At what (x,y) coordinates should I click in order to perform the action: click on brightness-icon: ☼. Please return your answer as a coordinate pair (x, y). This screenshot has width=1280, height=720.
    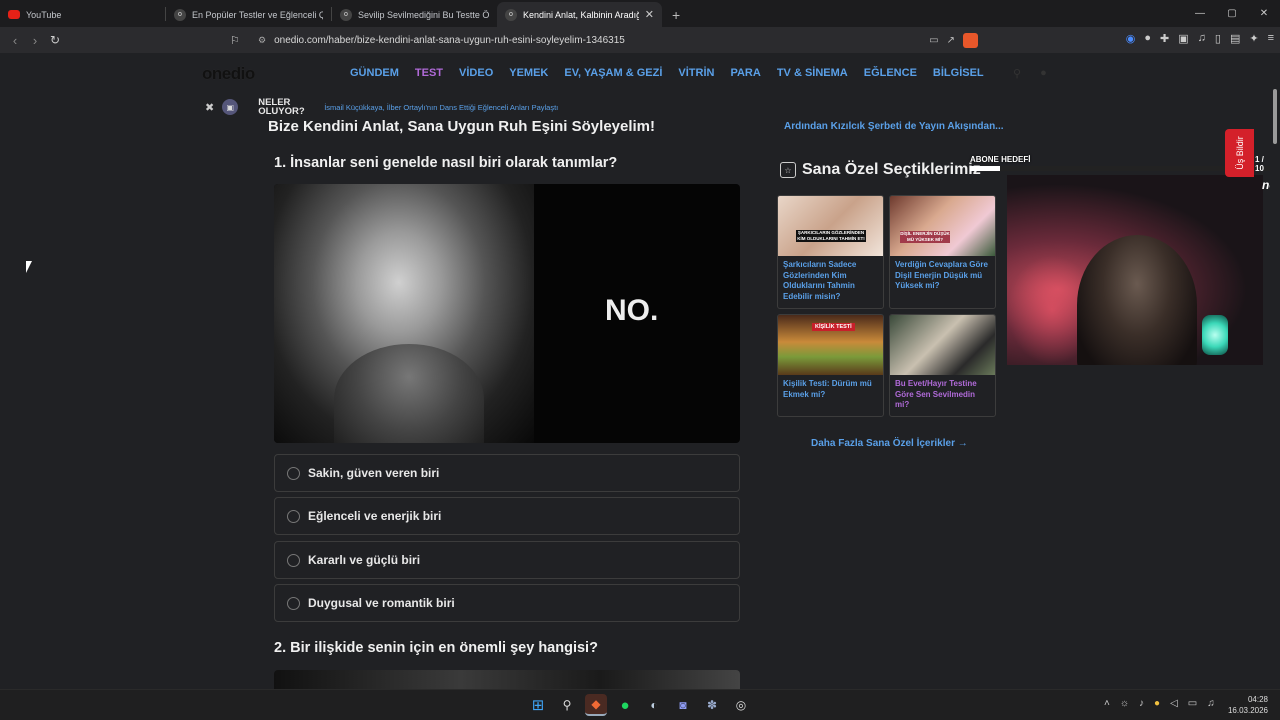
    Looking at the image, I should click on (1124, 703).